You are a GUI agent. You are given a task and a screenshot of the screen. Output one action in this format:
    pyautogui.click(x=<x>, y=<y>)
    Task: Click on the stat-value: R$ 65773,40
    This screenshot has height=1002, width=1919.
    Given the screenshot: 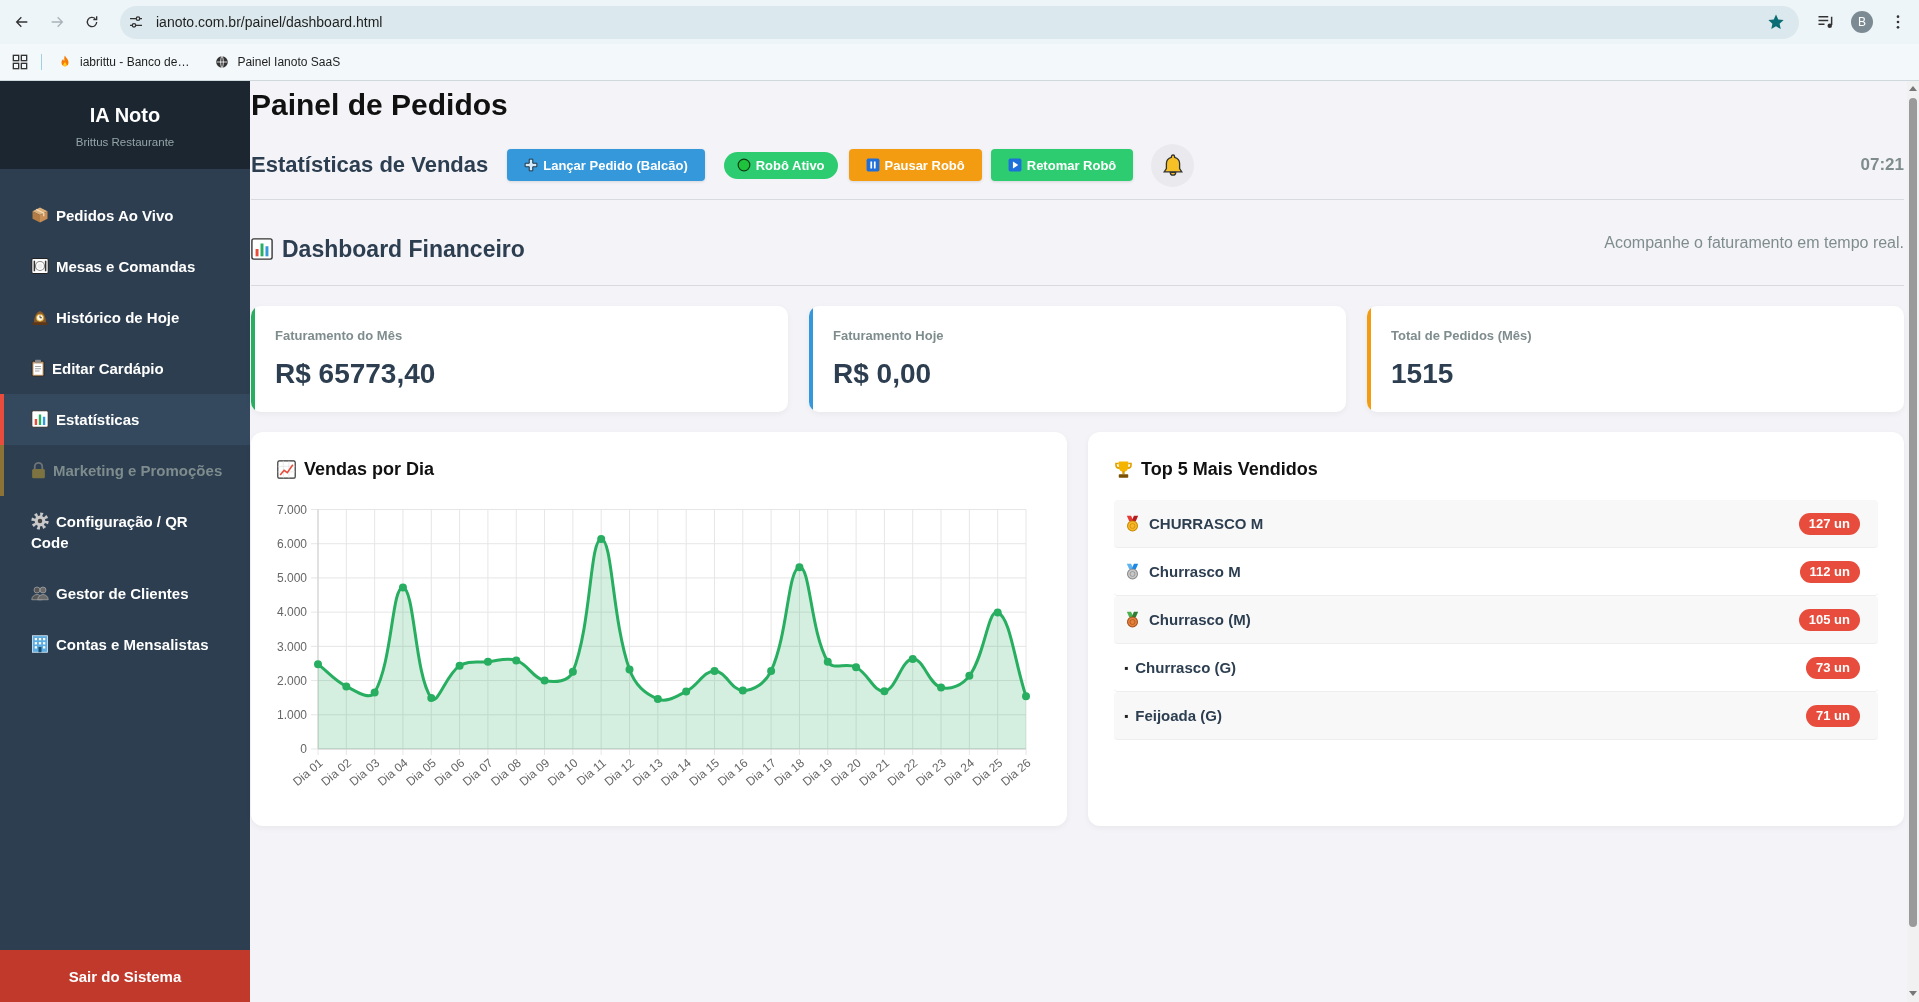 What is the action you would take?
    pyautogui.click(x=355, y=374)
    